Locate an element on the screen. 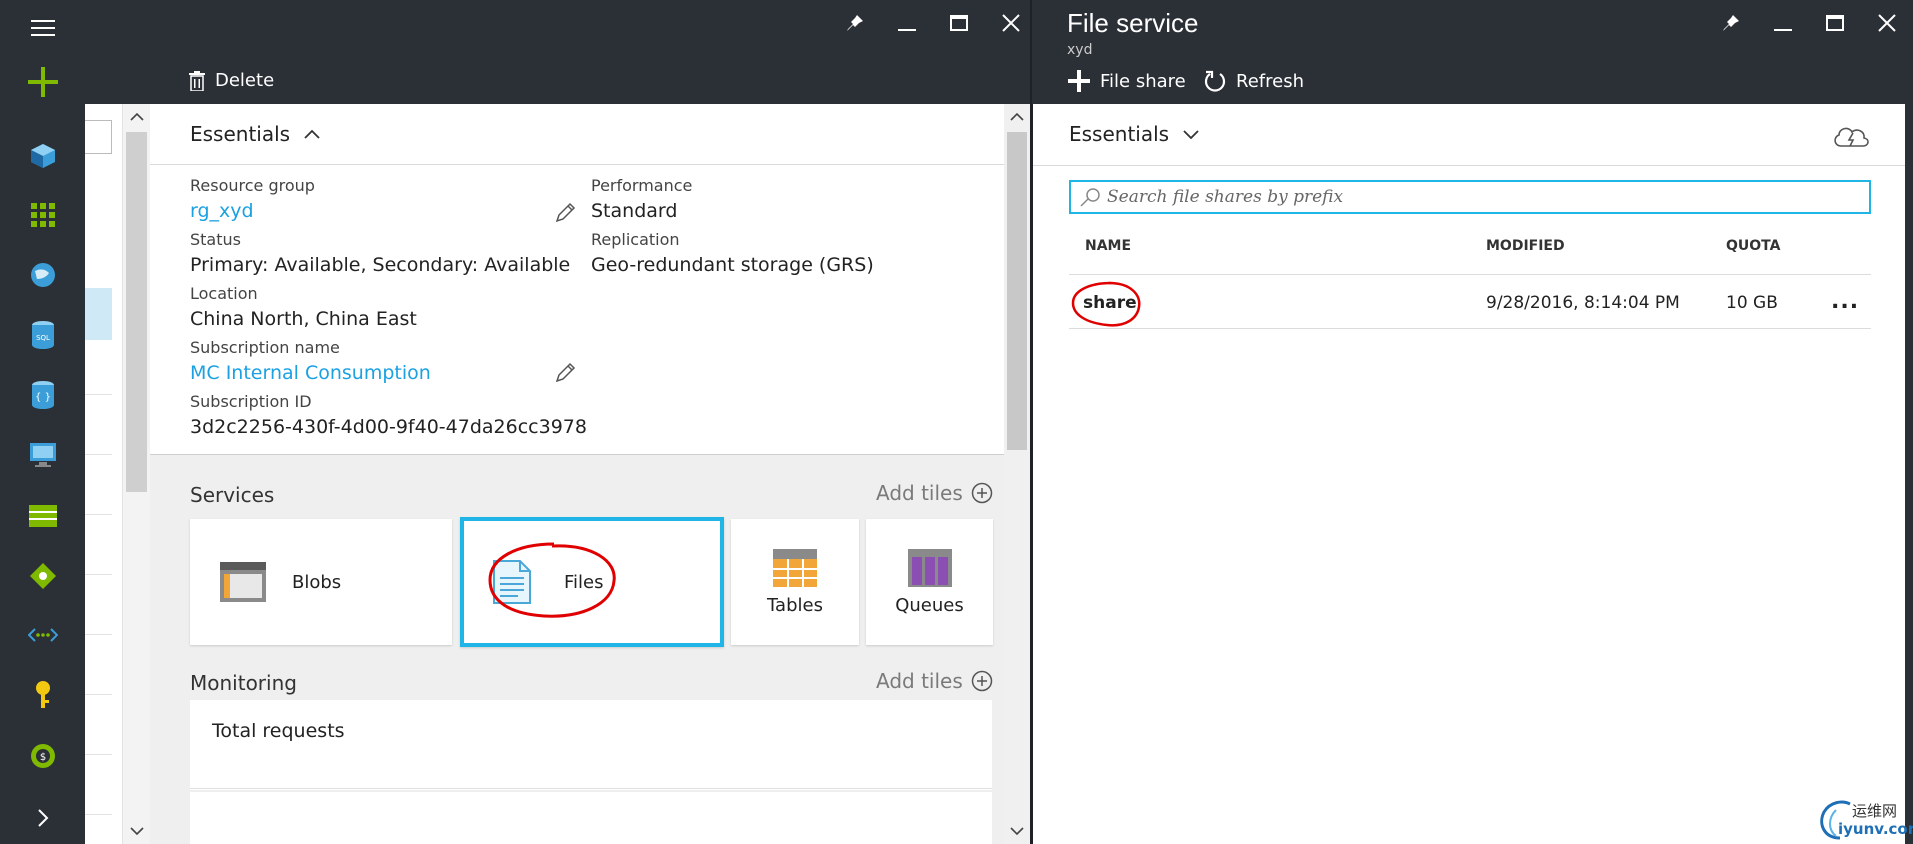  watermark-cn: 运维网 is located at coordinates (1875, 811).